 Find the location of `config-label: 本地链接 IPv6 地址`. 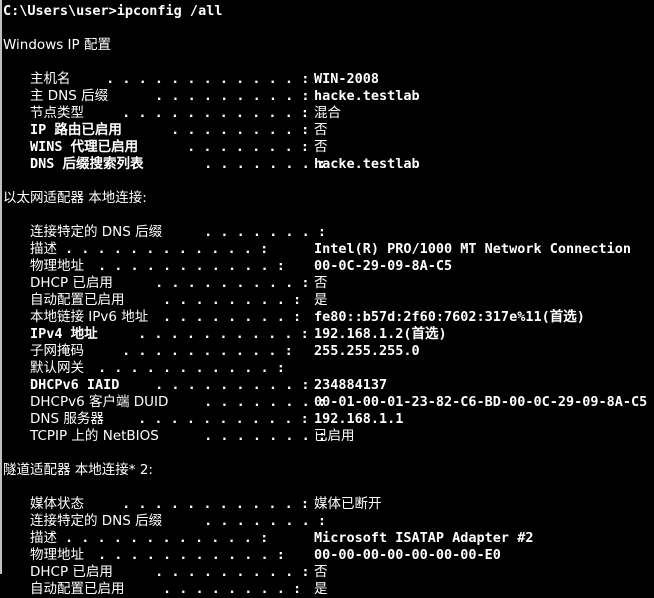

config-label: 本地链接 IPv6 地址 is located at coordinates (89, 317).